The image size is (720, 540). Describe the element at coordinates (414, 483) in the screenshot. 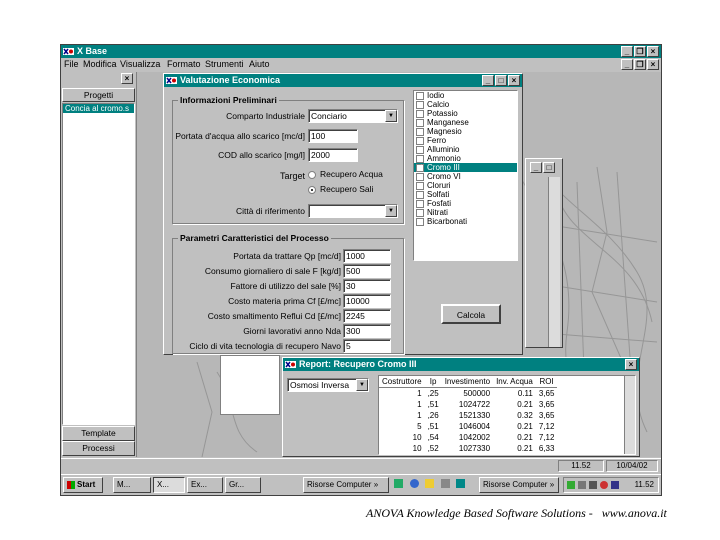

I see `internet-icon` at that location.